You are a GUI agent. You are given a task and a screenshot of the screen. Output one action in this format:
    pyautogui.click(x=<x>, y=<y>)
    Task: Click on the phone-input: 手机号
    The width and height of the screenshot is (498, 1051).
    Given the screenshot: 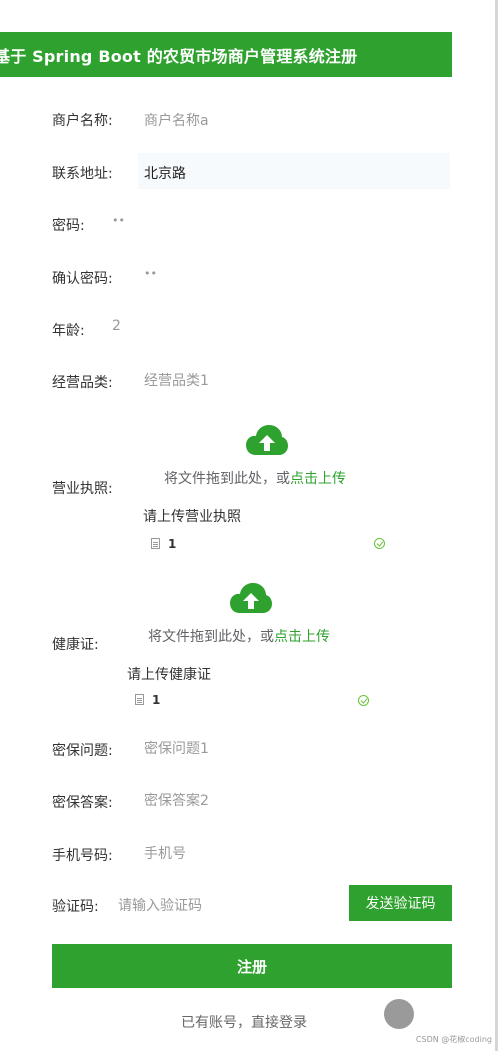 What is the action you would take?
    pyautogui.click(x=165, y=853)
    